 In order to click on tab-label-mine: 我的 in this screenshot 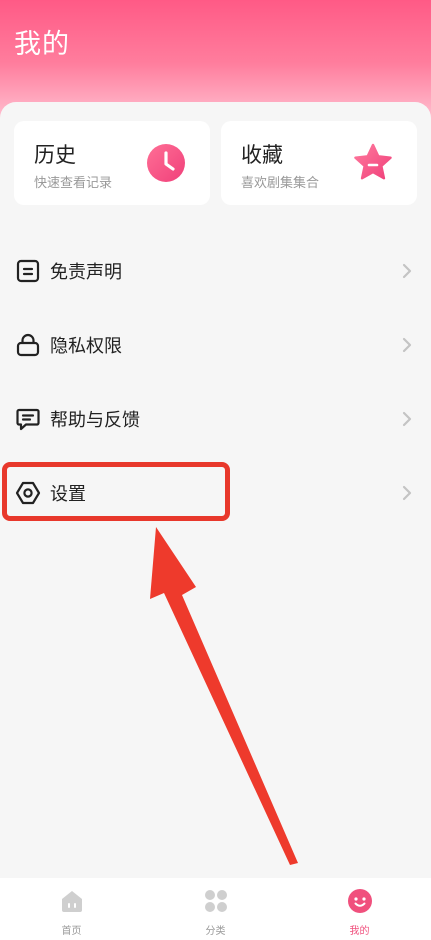, I will do `click(359, 931)`.